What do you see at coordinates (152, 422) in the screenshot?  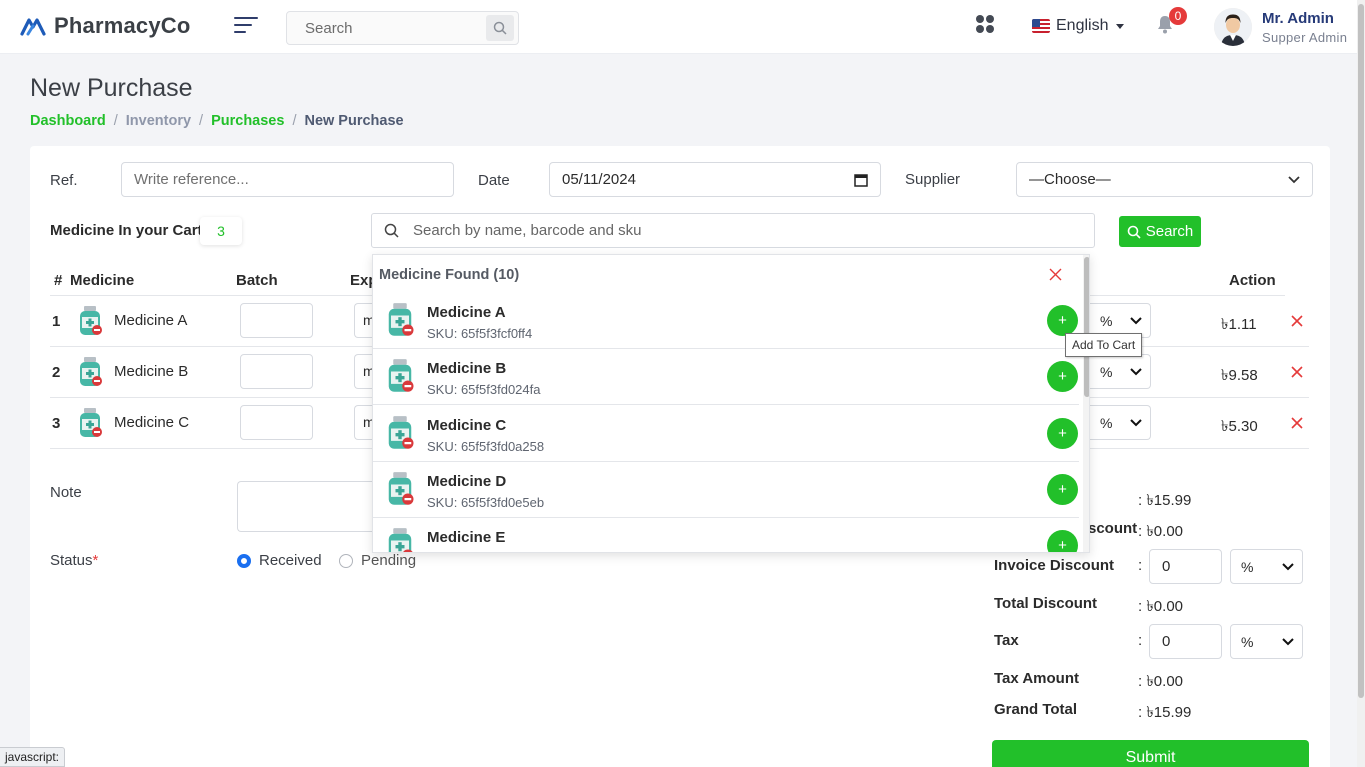 I see `row-medicine-name: Medicine C` at bounding box center [152, 422].